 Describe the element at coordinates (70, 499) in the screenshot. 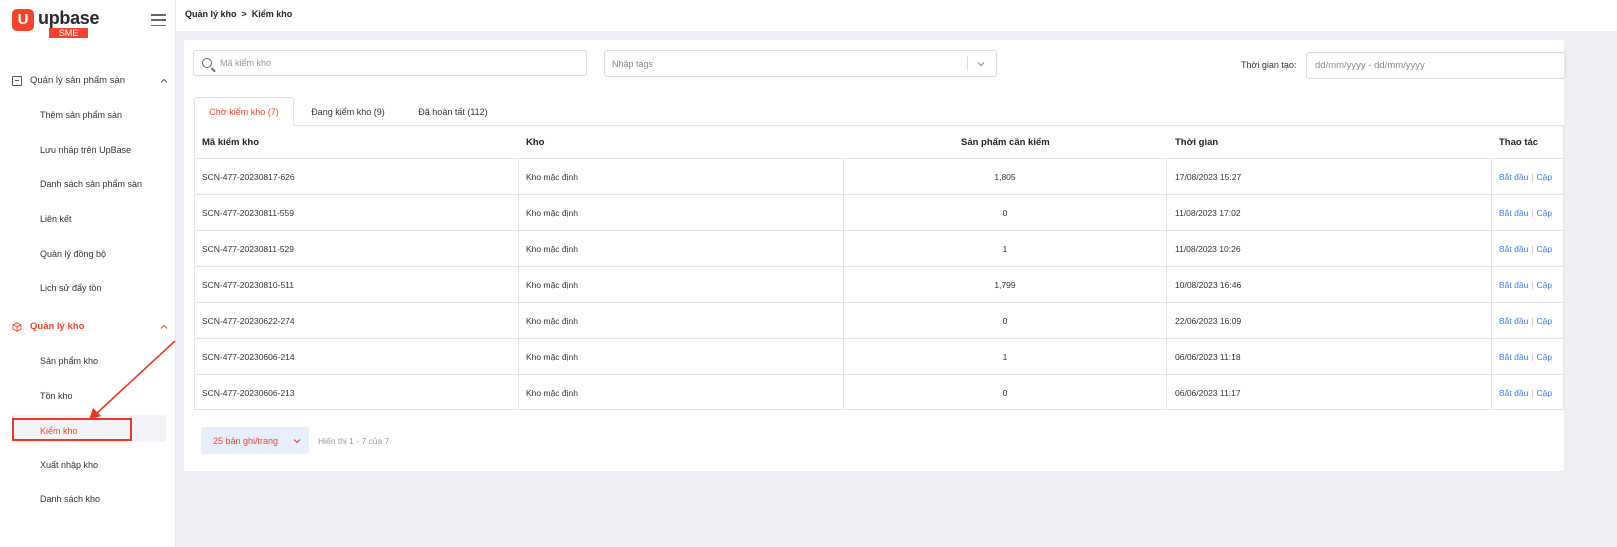

I see `sidebar-item-warehouse-list: Danh sách kho` at that location.